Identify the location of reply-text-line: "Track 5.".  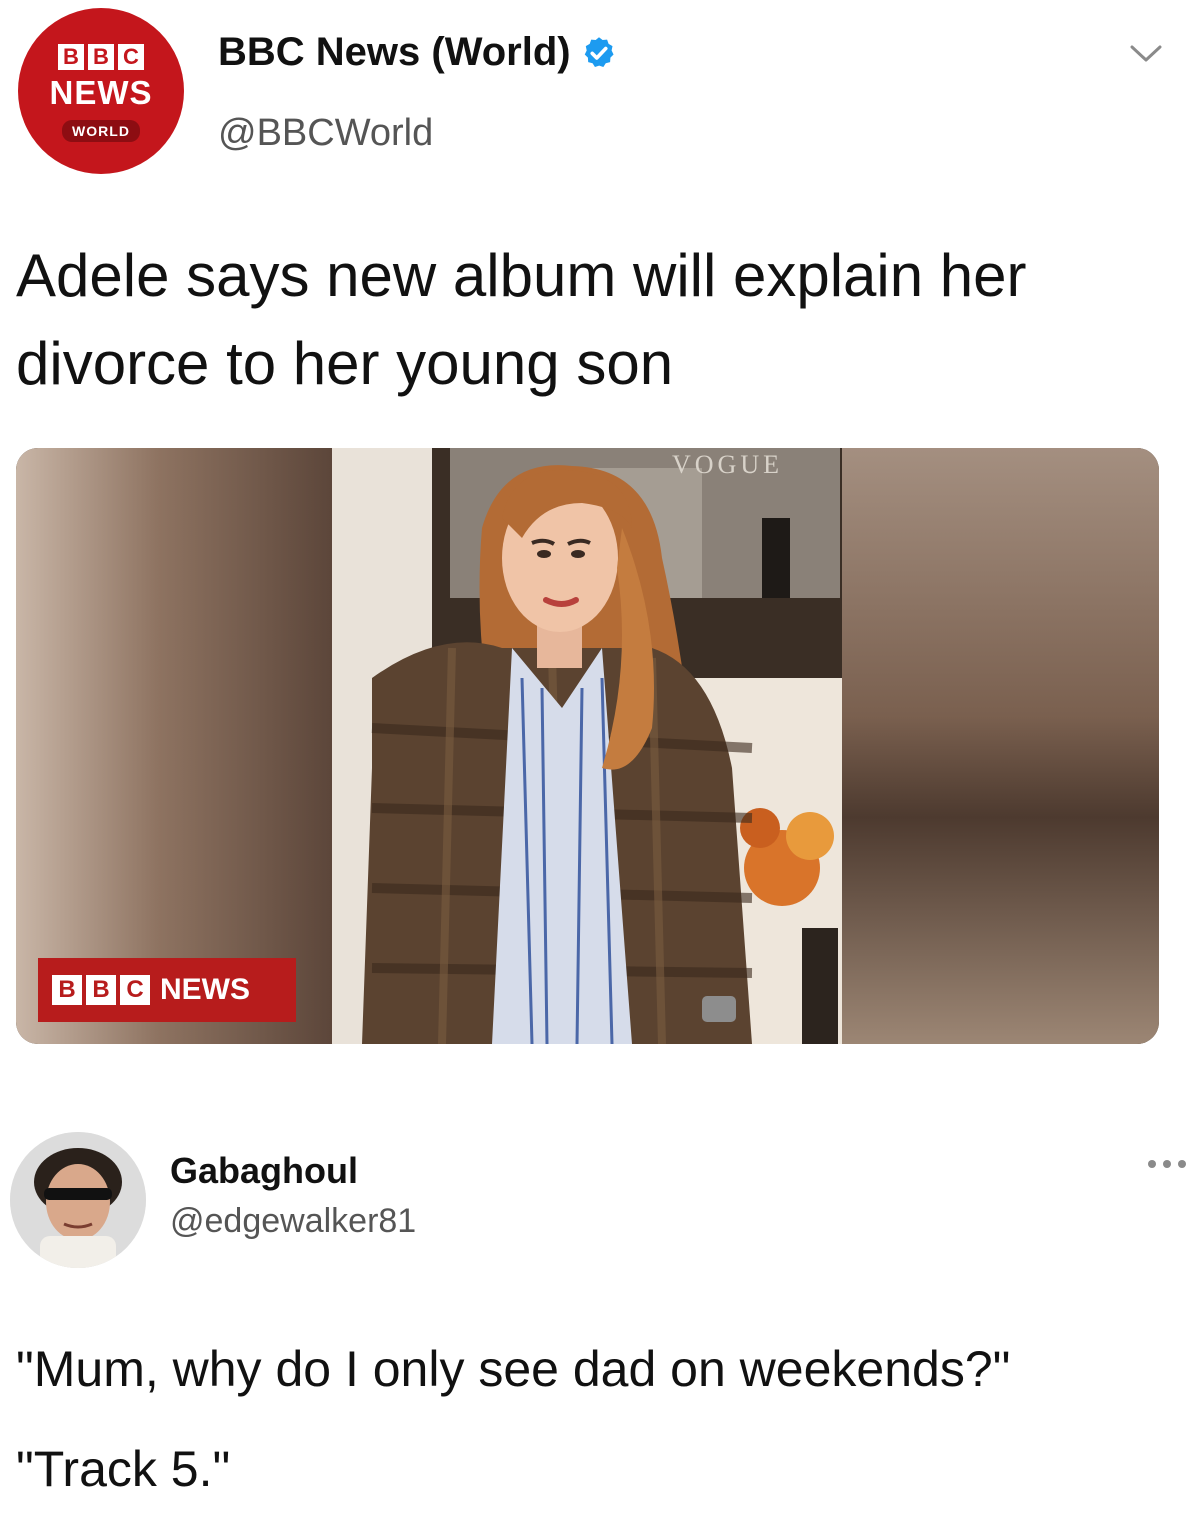
(123, 1469).